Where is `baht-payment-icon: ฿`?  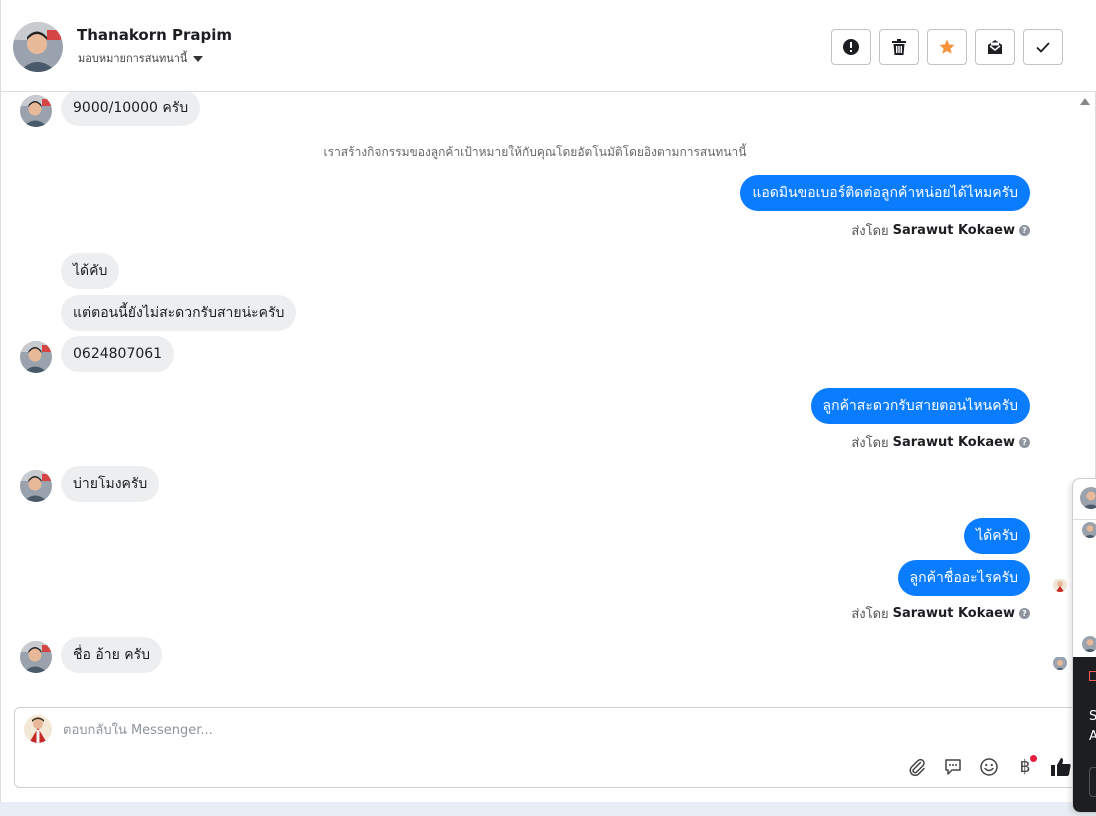
baht-payment-icon: ฿ is located at coordinates (1025, 767).